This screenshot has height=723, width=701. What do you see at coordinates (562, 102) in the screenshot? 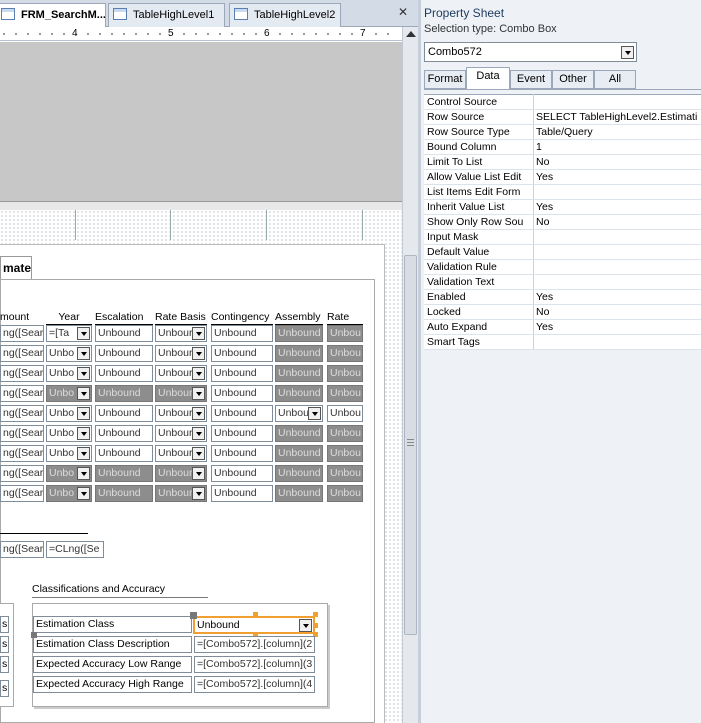
I see `property-row: Control Source` at bounding box center [562, 102].